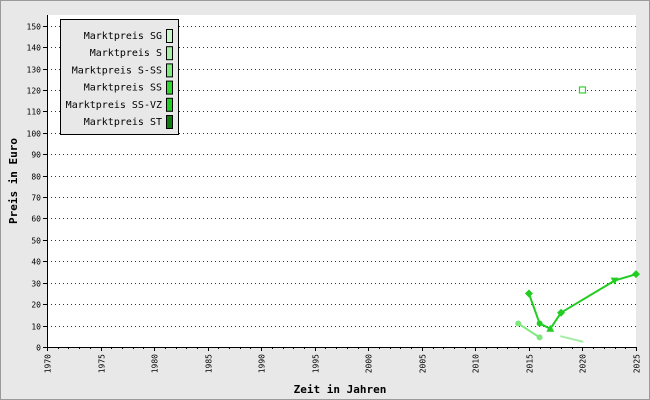  I want to click on x-tick-label: 1970, so click(48, 363).